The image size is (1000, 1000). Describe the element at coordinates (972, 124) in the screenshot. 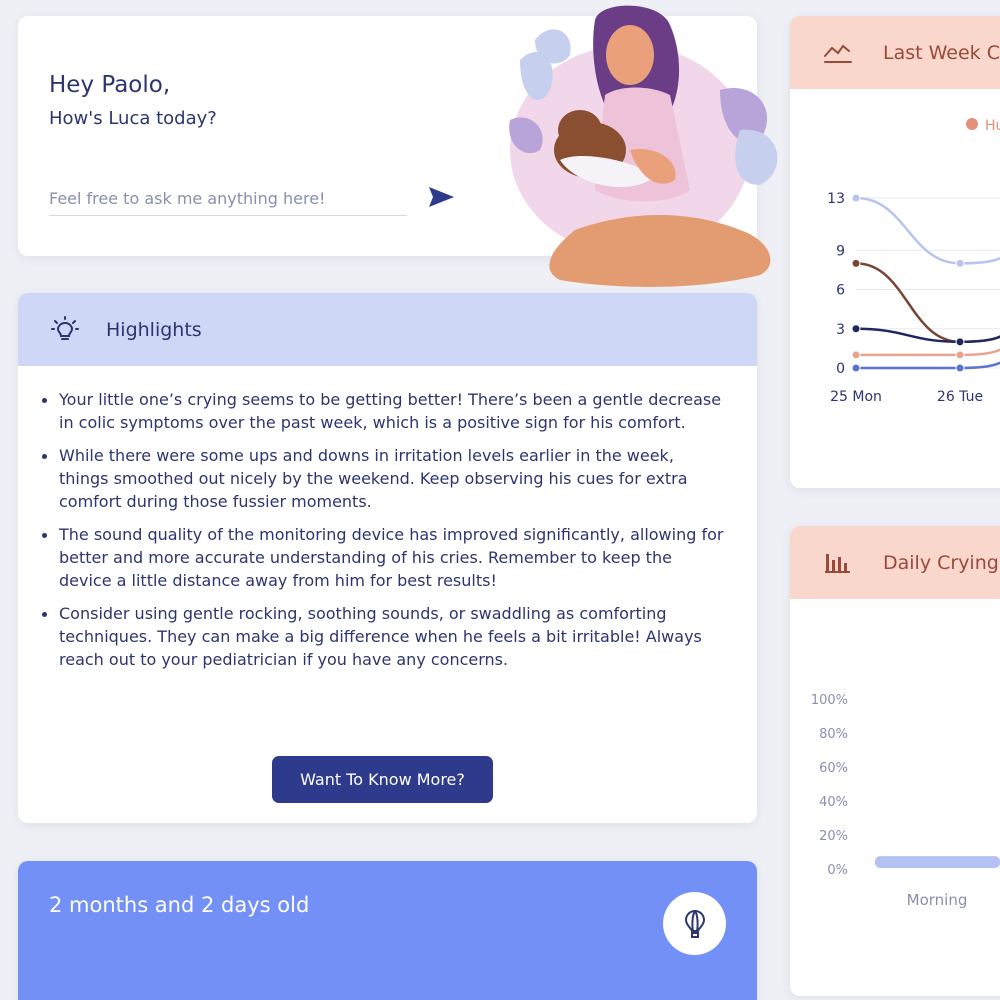

I see `legend-dot` at that location.